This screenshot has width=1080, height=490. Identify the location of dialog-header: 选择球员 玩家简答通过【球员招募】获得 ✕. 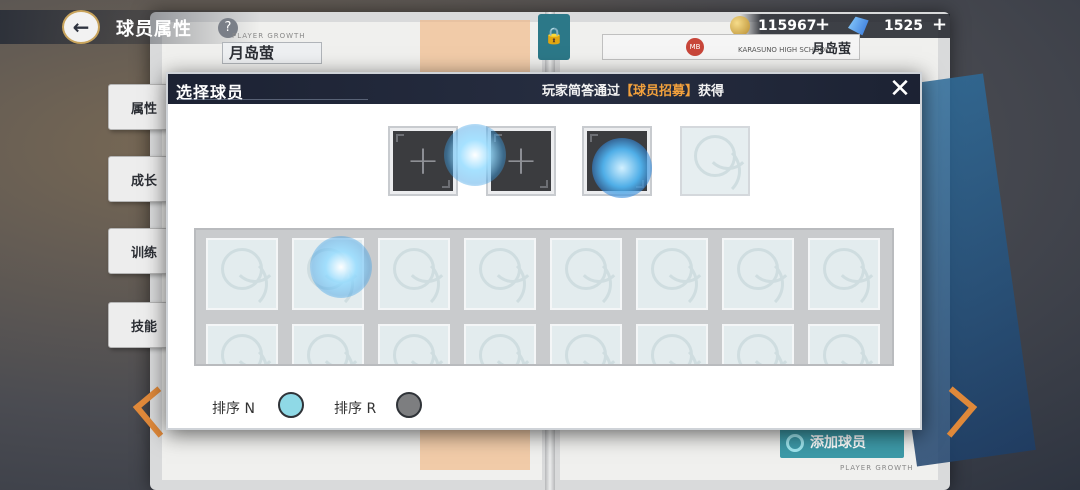
(544, 89).